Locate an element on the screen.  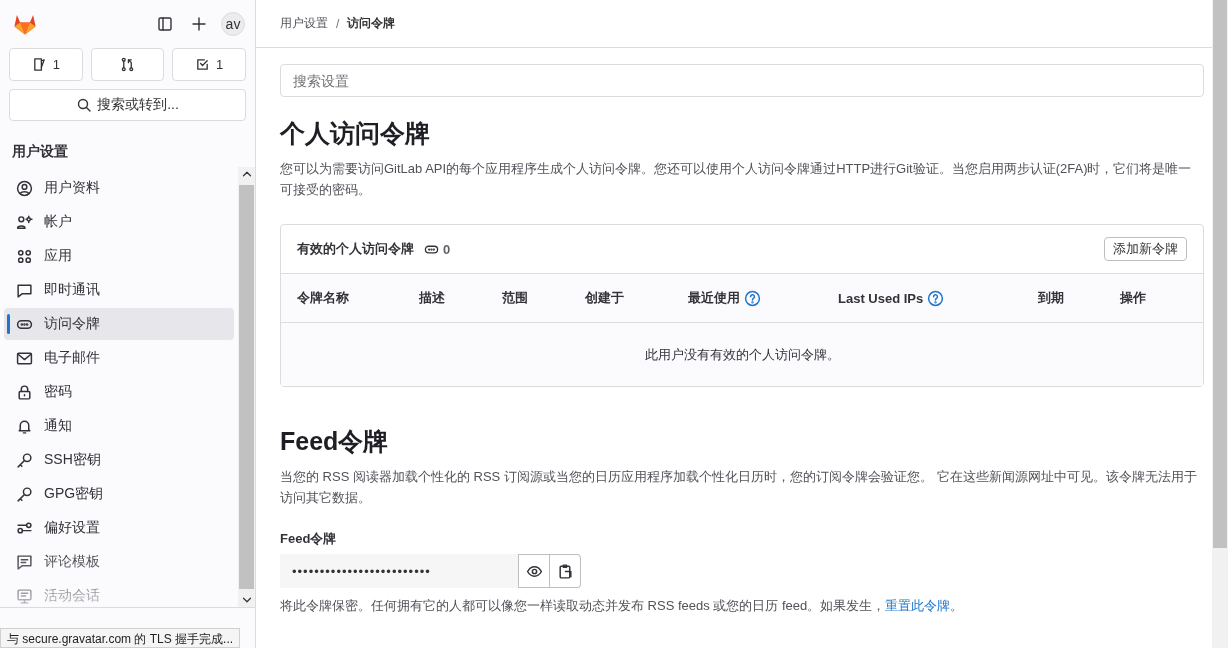
reset-token-link: 重置此令牌 is located at coordinates (918, 605).